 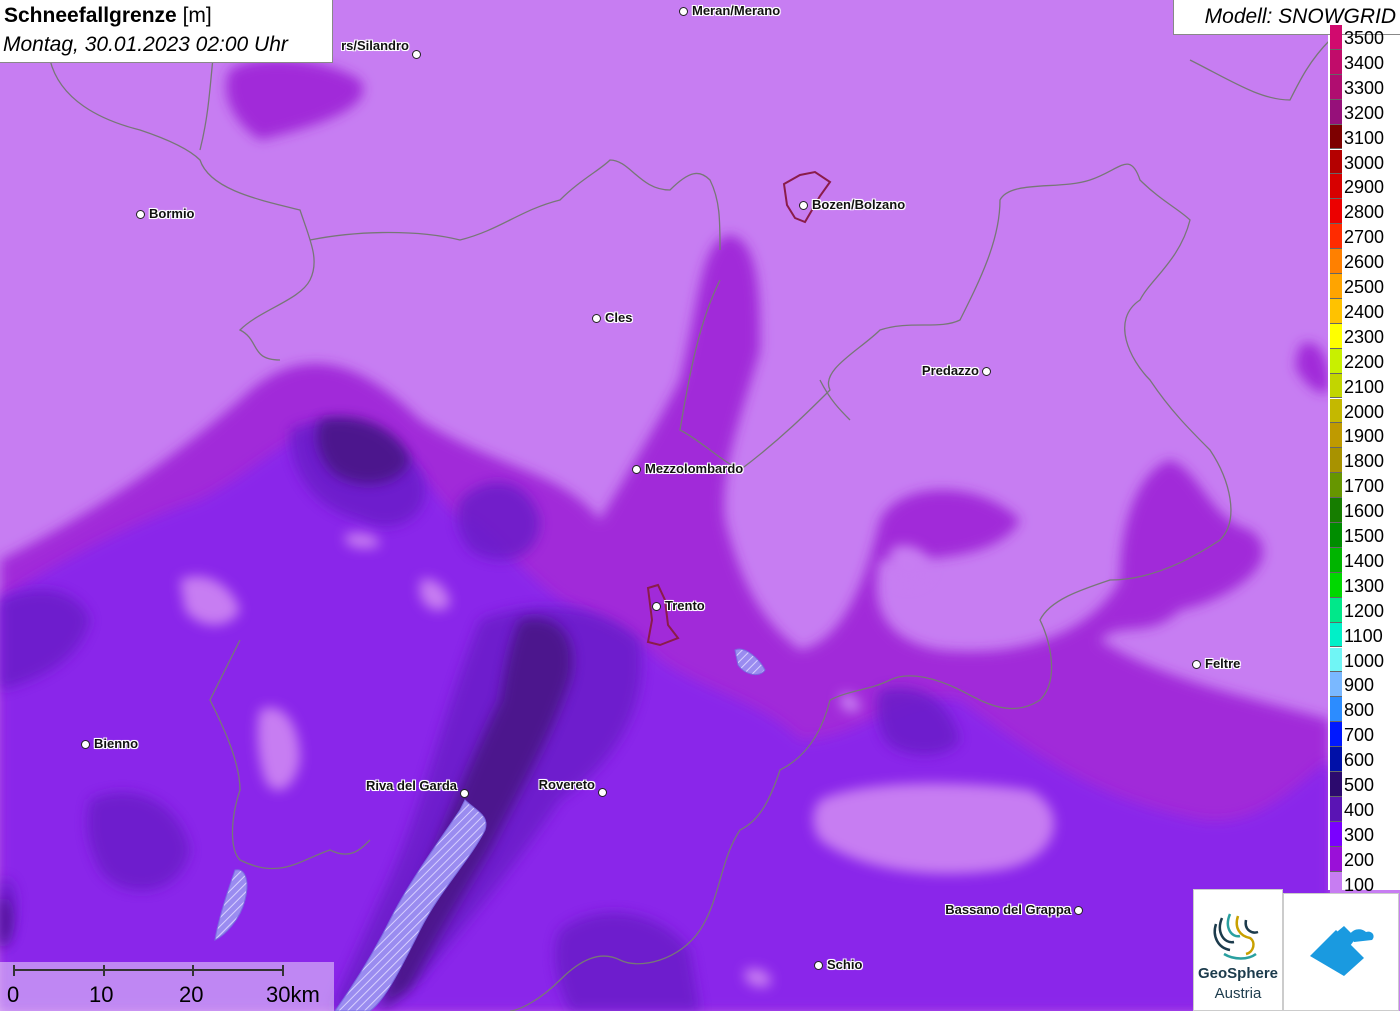 What do you see at coordinates (1364, 262) in the screenshot?
I see `legend-label: 2600` at bounding box center [1364, 262].